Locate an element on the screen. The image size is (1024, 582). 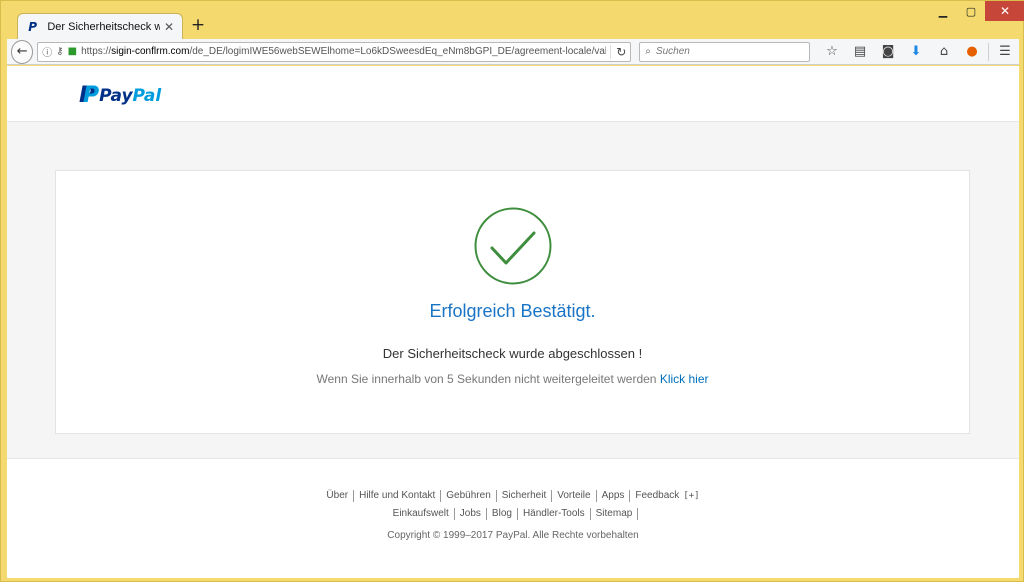
window-controls: ▁ ▢ ✕ is located at coordinates (976, 11).